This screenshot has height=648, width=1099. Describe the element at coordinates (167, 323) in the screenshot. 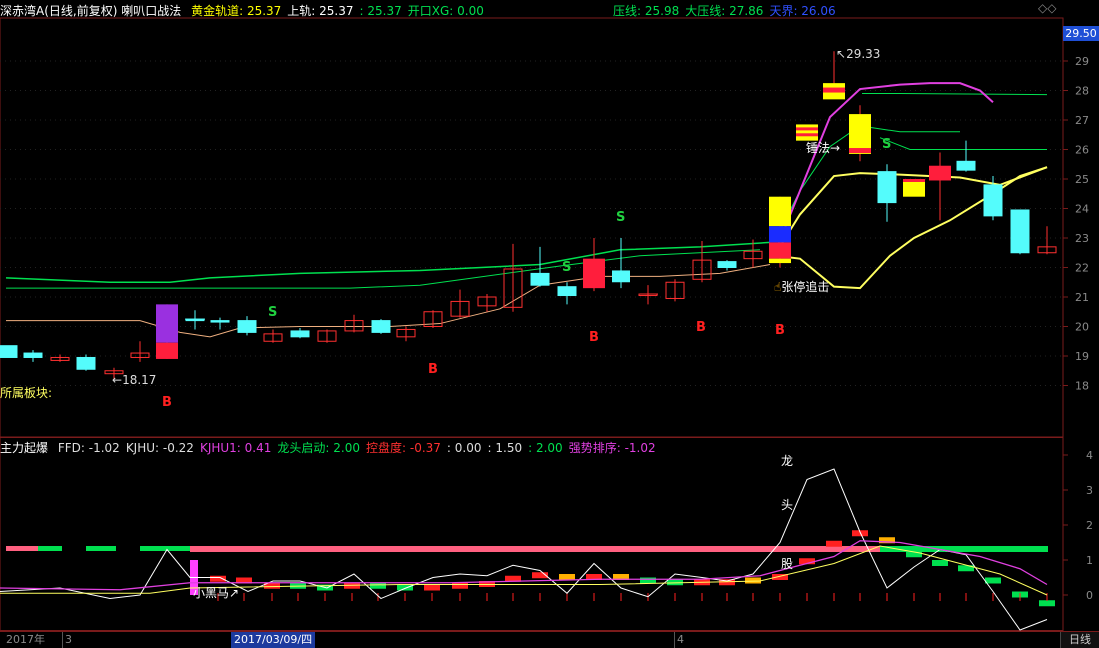

I see `candle-body-purple` at that location.